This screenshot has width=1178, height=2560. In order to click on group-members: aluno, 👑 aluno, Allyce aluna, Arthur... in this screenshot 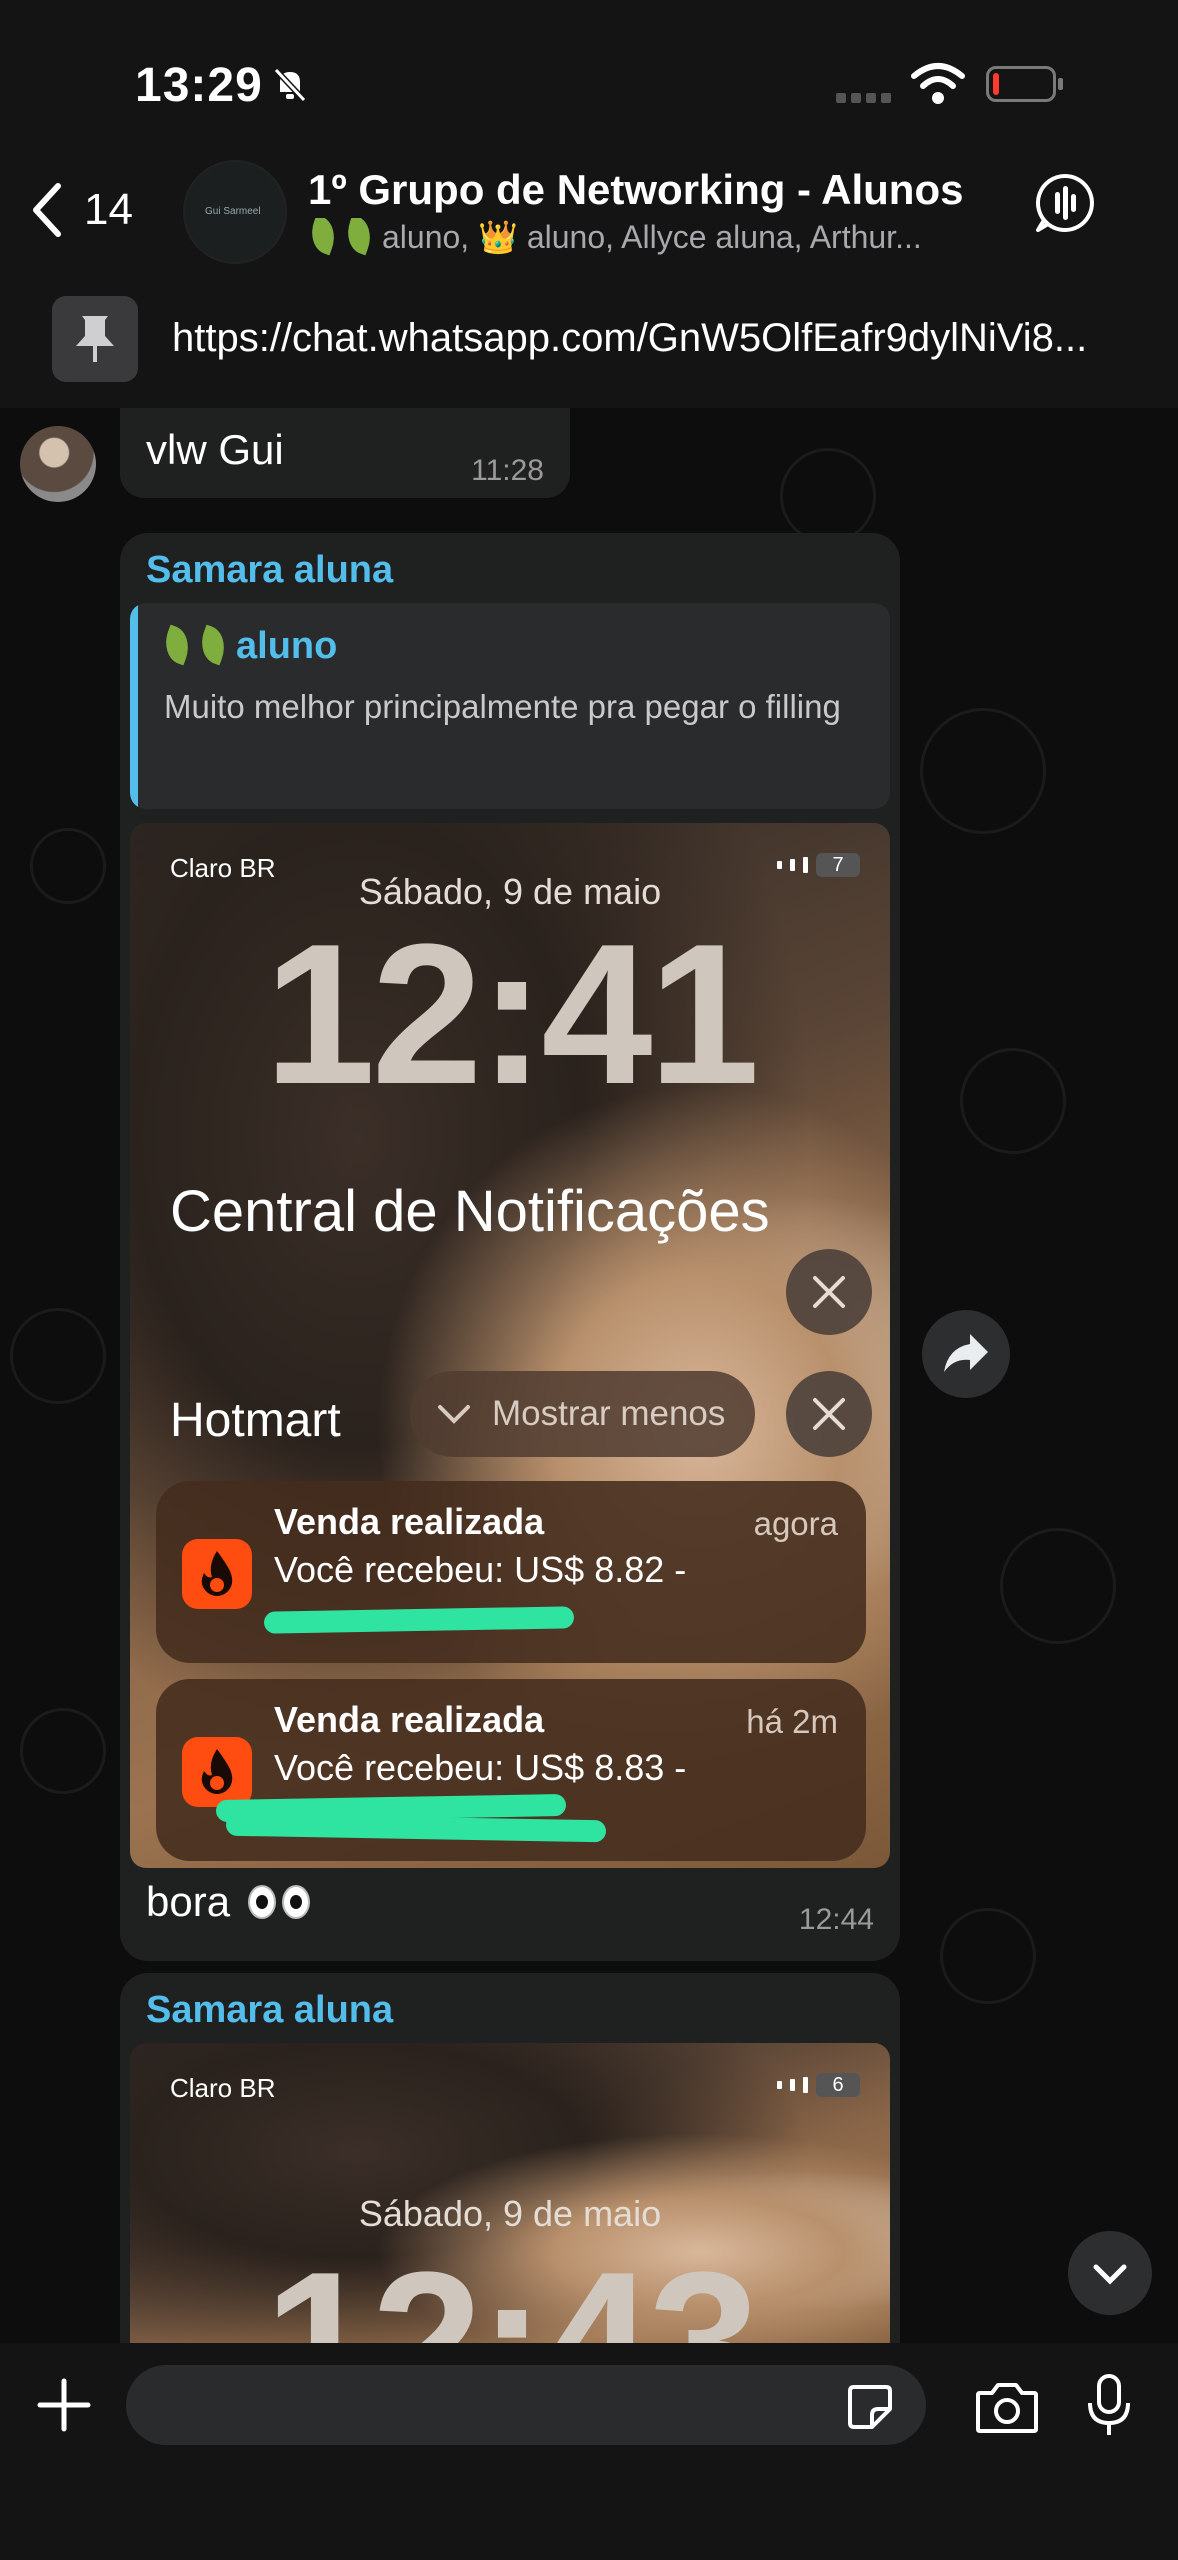, I will do `click(655, 237)`.